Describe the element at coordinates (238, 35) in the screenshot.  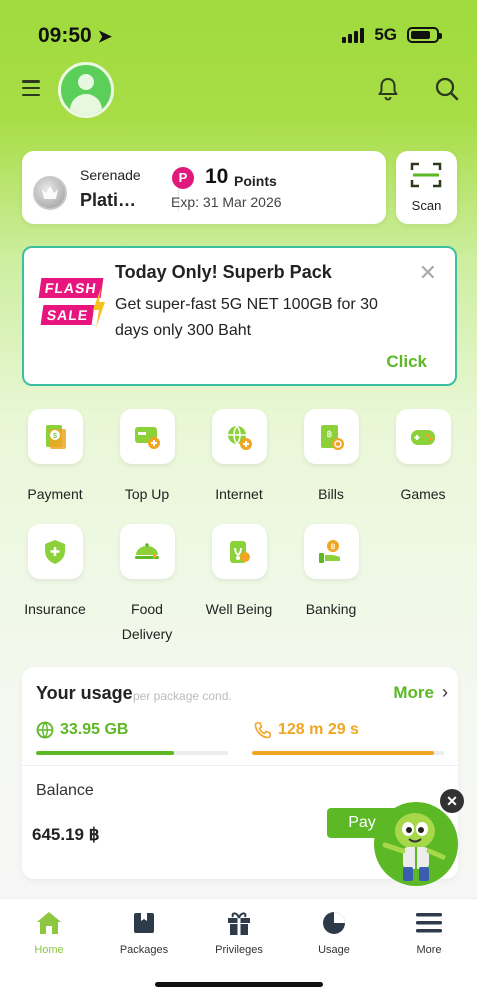
I see `status-bar: 09:50 ➤ 5G` at that location.